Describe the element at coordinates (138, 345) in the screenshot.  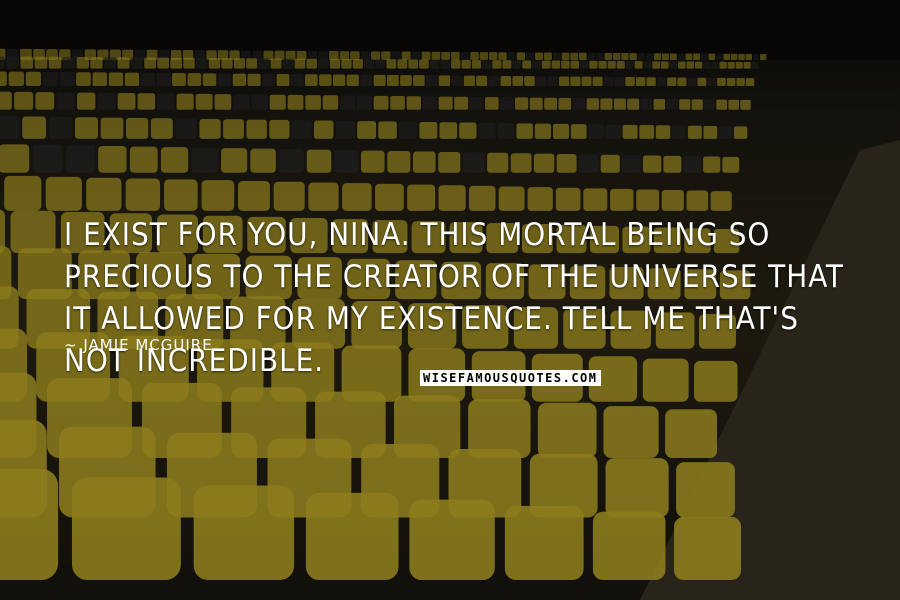
I see `quote-author: ~ Jamie McGuire` at that location.